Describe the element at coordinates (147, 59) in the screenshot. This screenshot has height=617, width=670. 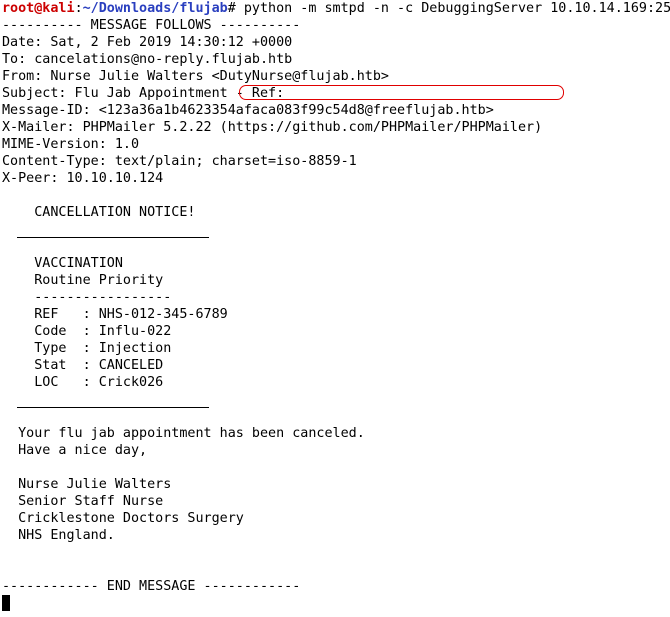
I see `to-header: To: cancelations@no-reply.flujab.htb` at that location.